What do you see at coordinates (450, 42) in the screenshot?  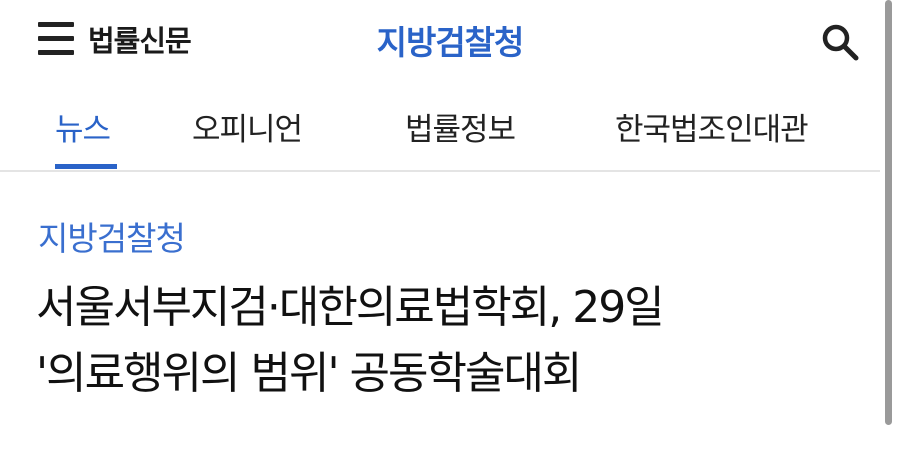 I see `page-title: 지방검찰청` at bounding box center [450, 42].